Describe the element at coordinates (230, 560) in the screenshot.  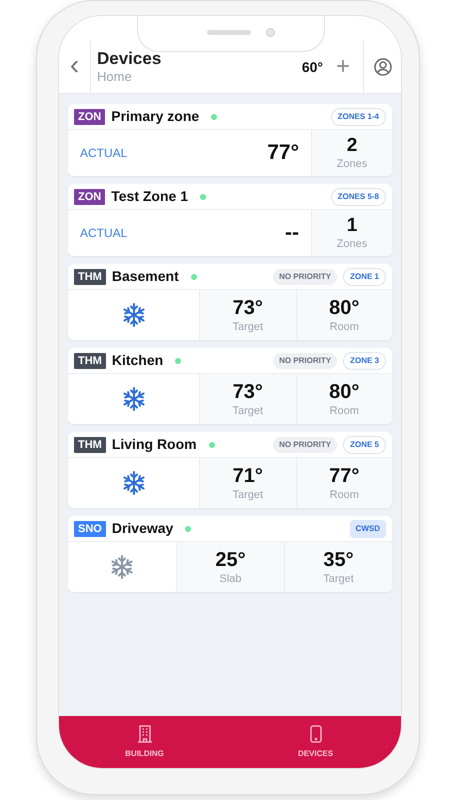
I see `temperature-value: 25°` at that location.